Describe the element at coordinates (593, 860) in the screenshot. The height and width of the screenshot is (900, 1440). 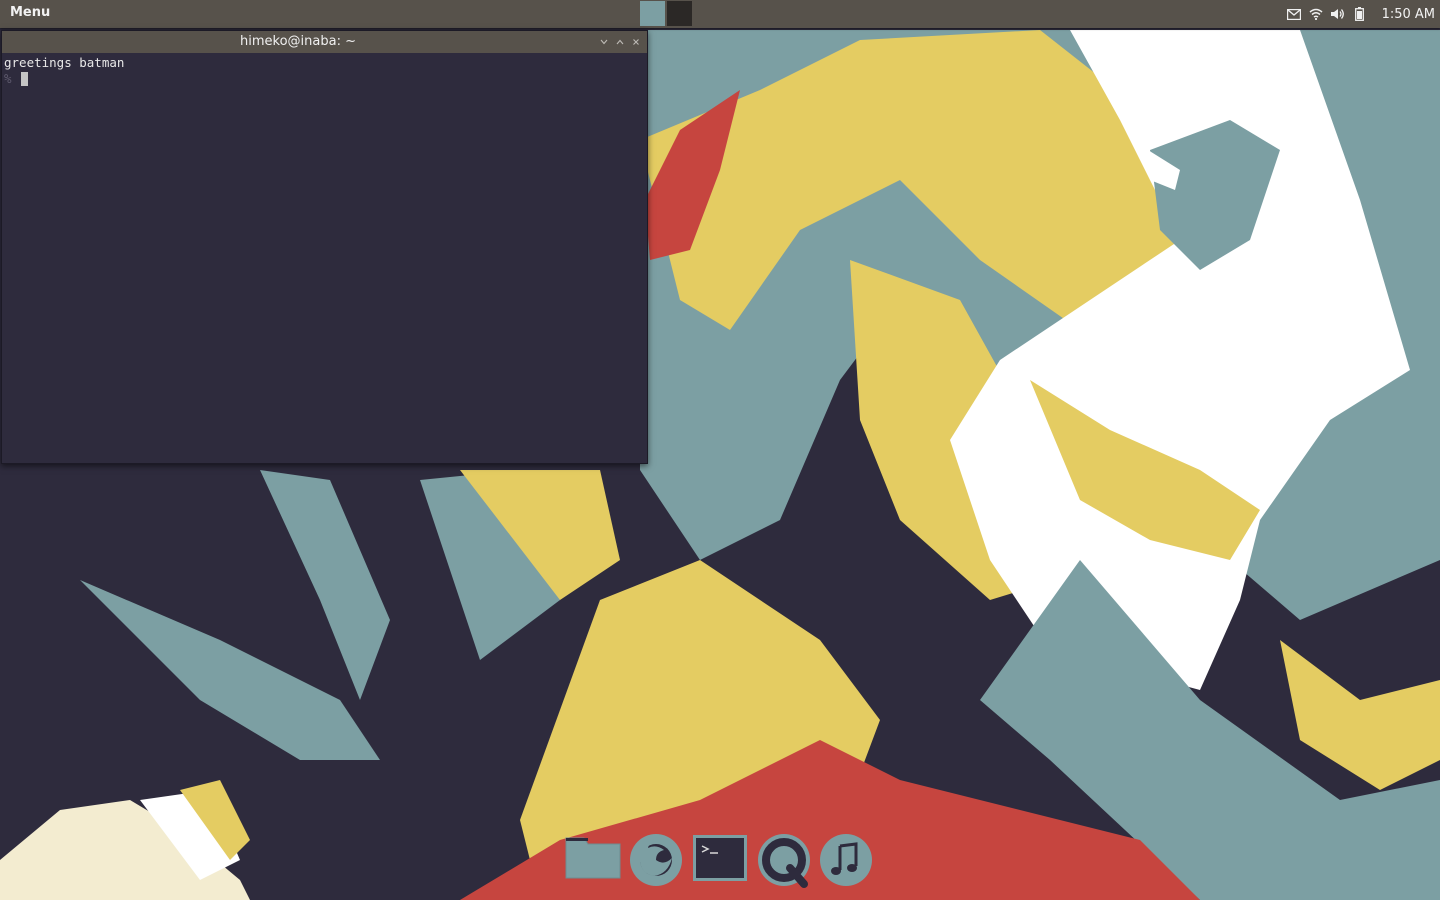
I see `files-icon` at that location.